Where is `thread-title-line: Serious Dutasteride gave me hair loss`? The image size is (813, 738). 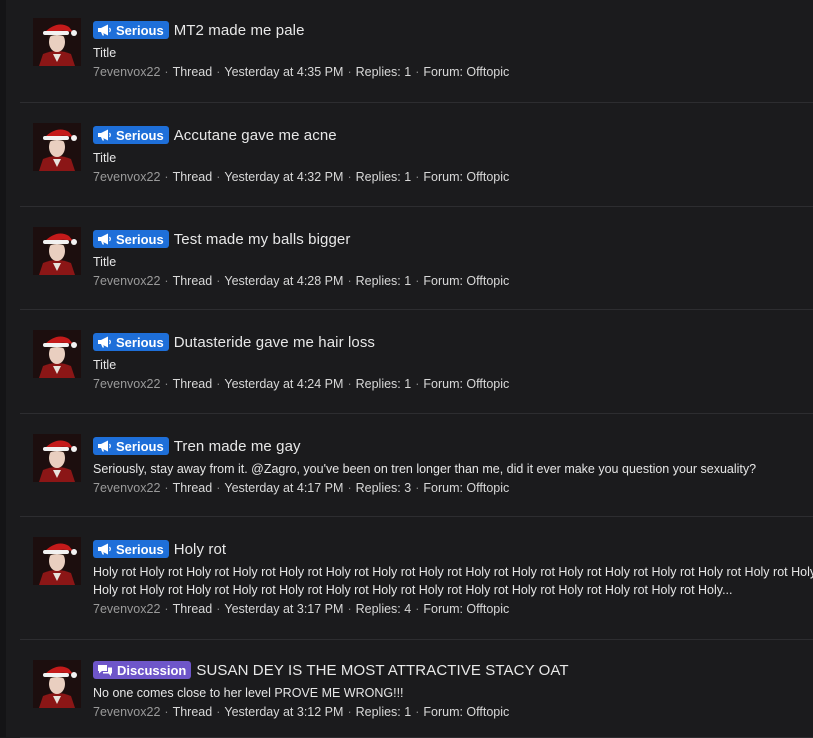
thread-title-line: Serious Dutasteride gave me hair loss is located at coordinates (453, 342).